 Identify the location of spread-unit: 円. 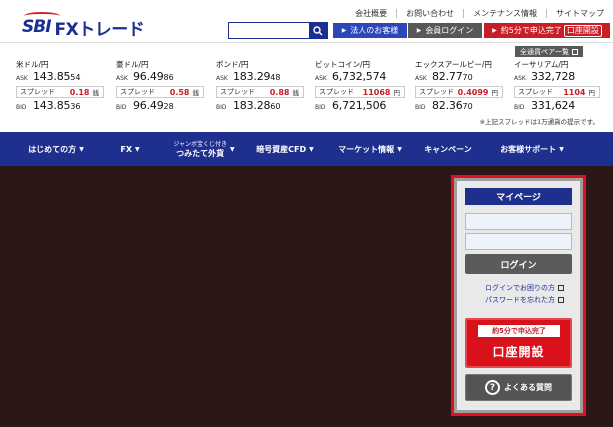
(397, 93).